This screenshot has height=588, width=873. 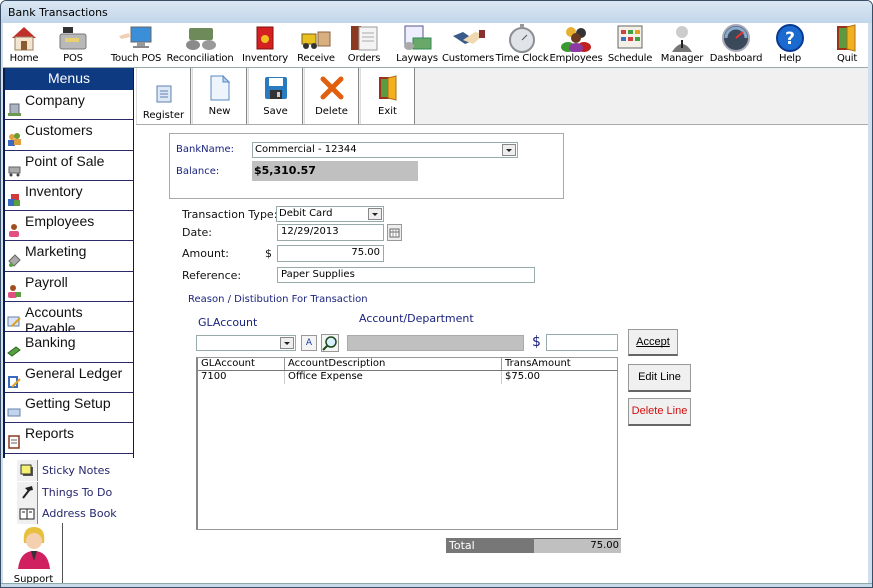 I want to click on exit-door-icon, so click(x=847, y=38).